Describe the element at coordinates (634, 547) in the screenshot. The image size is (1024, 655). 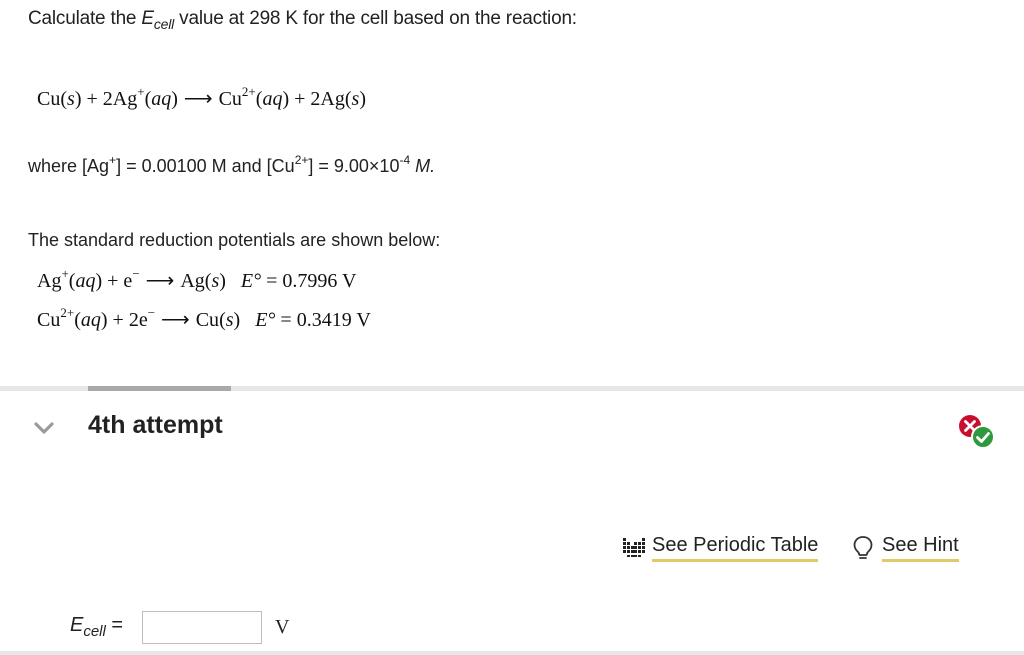
I see `periodic-table-icon` at that location.